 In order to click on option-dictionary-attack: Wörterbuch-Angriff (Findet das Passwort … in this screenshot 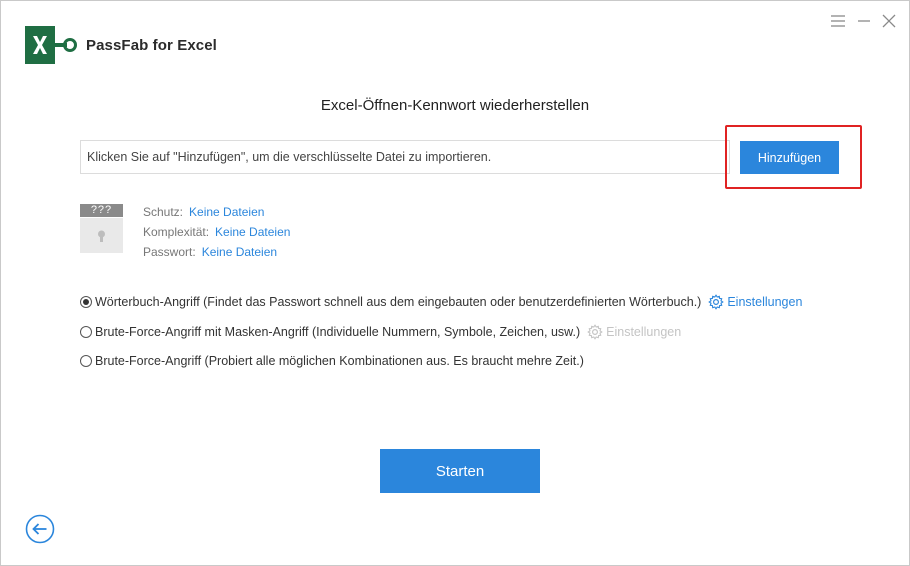, I will do `click(441, 302)`.